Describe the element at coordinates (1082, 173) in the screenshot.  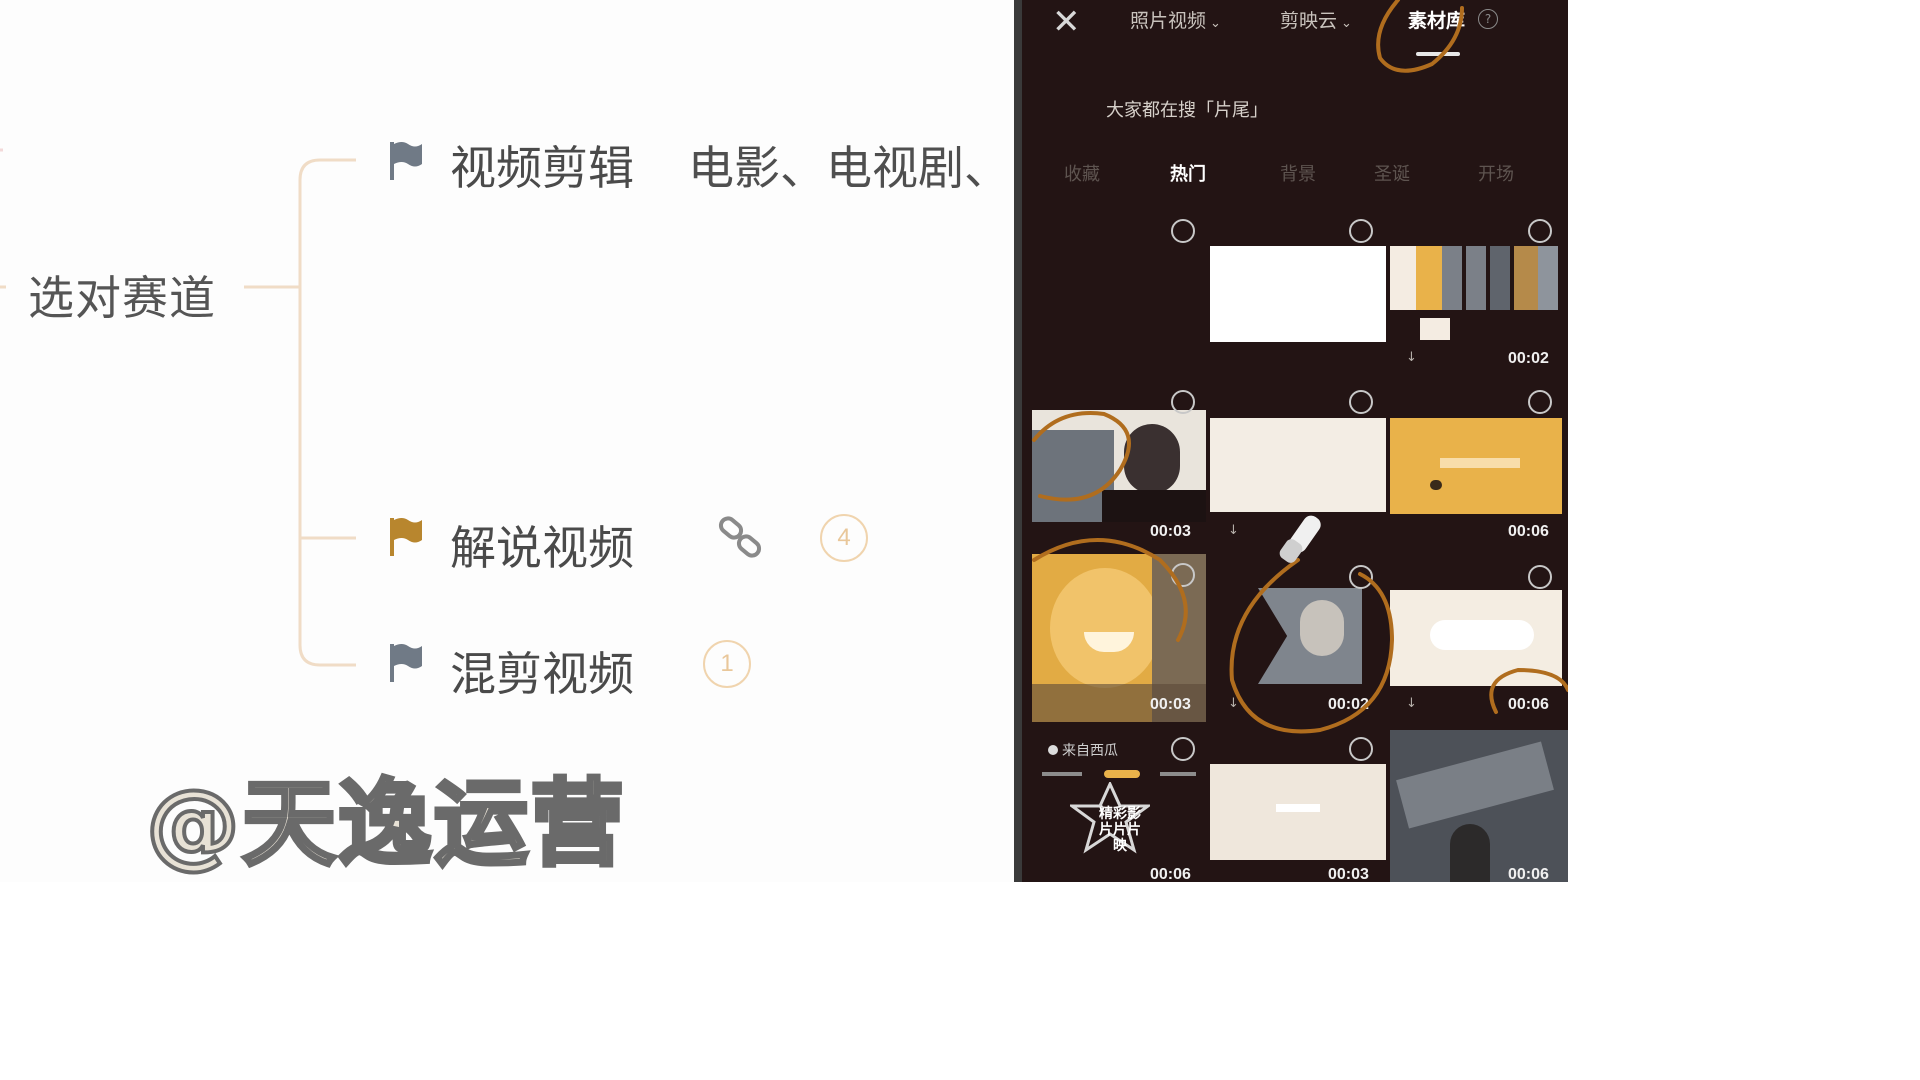
I see `category-favorites: 收藏` at that location.